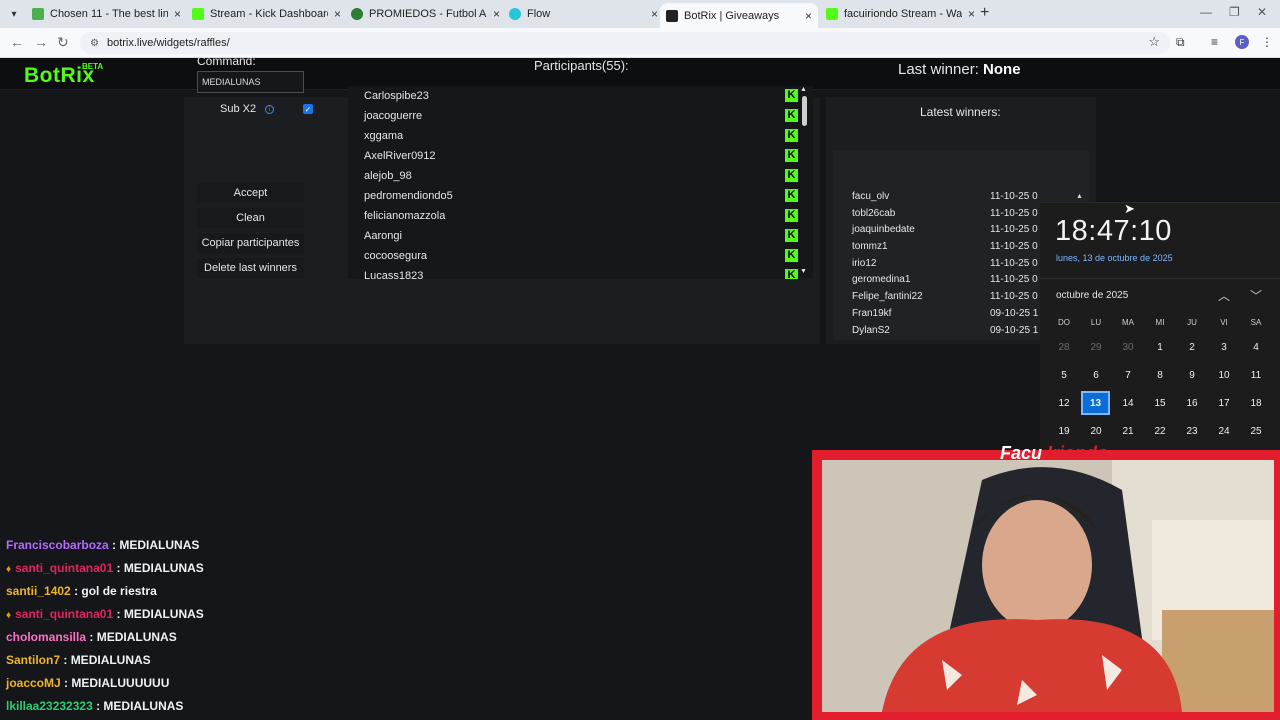 This screenshot has width=1280, height=720. I want to click on calendar-day: 18, so click(1256, 403).